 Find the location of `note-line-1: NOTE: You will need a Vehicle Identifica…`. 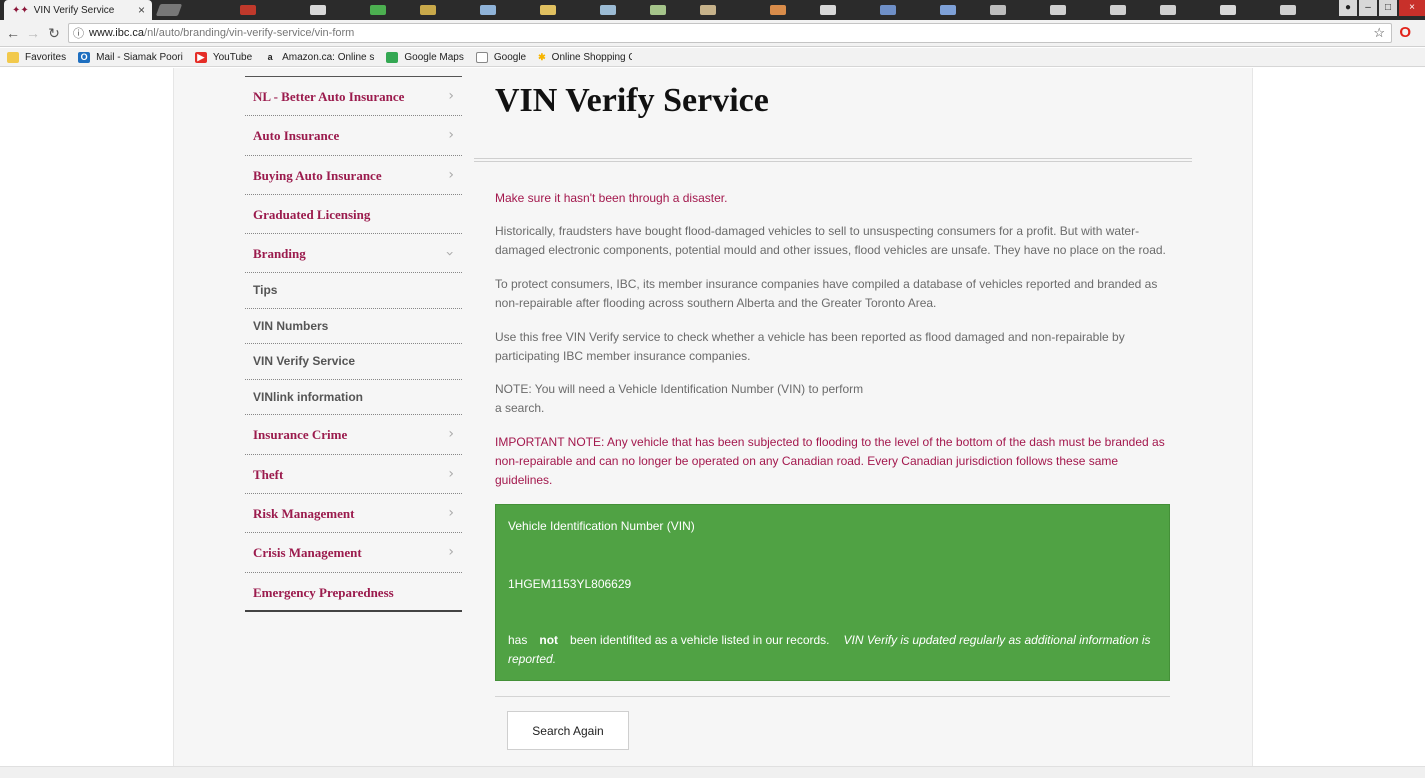

note-line-1: NOTE: You will need a Vehicle Identifica… is located at coordinates (679, 389).